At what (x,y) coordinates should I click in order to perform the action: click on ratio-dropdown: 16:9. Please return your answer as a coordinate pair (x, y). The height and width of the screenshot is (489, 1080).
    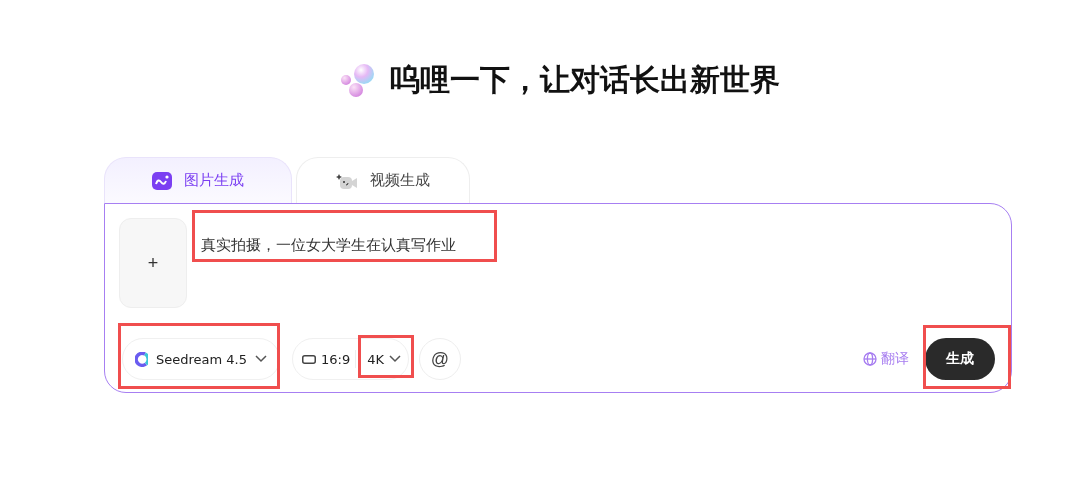
    Looking at the image, I should click on (326, 359).